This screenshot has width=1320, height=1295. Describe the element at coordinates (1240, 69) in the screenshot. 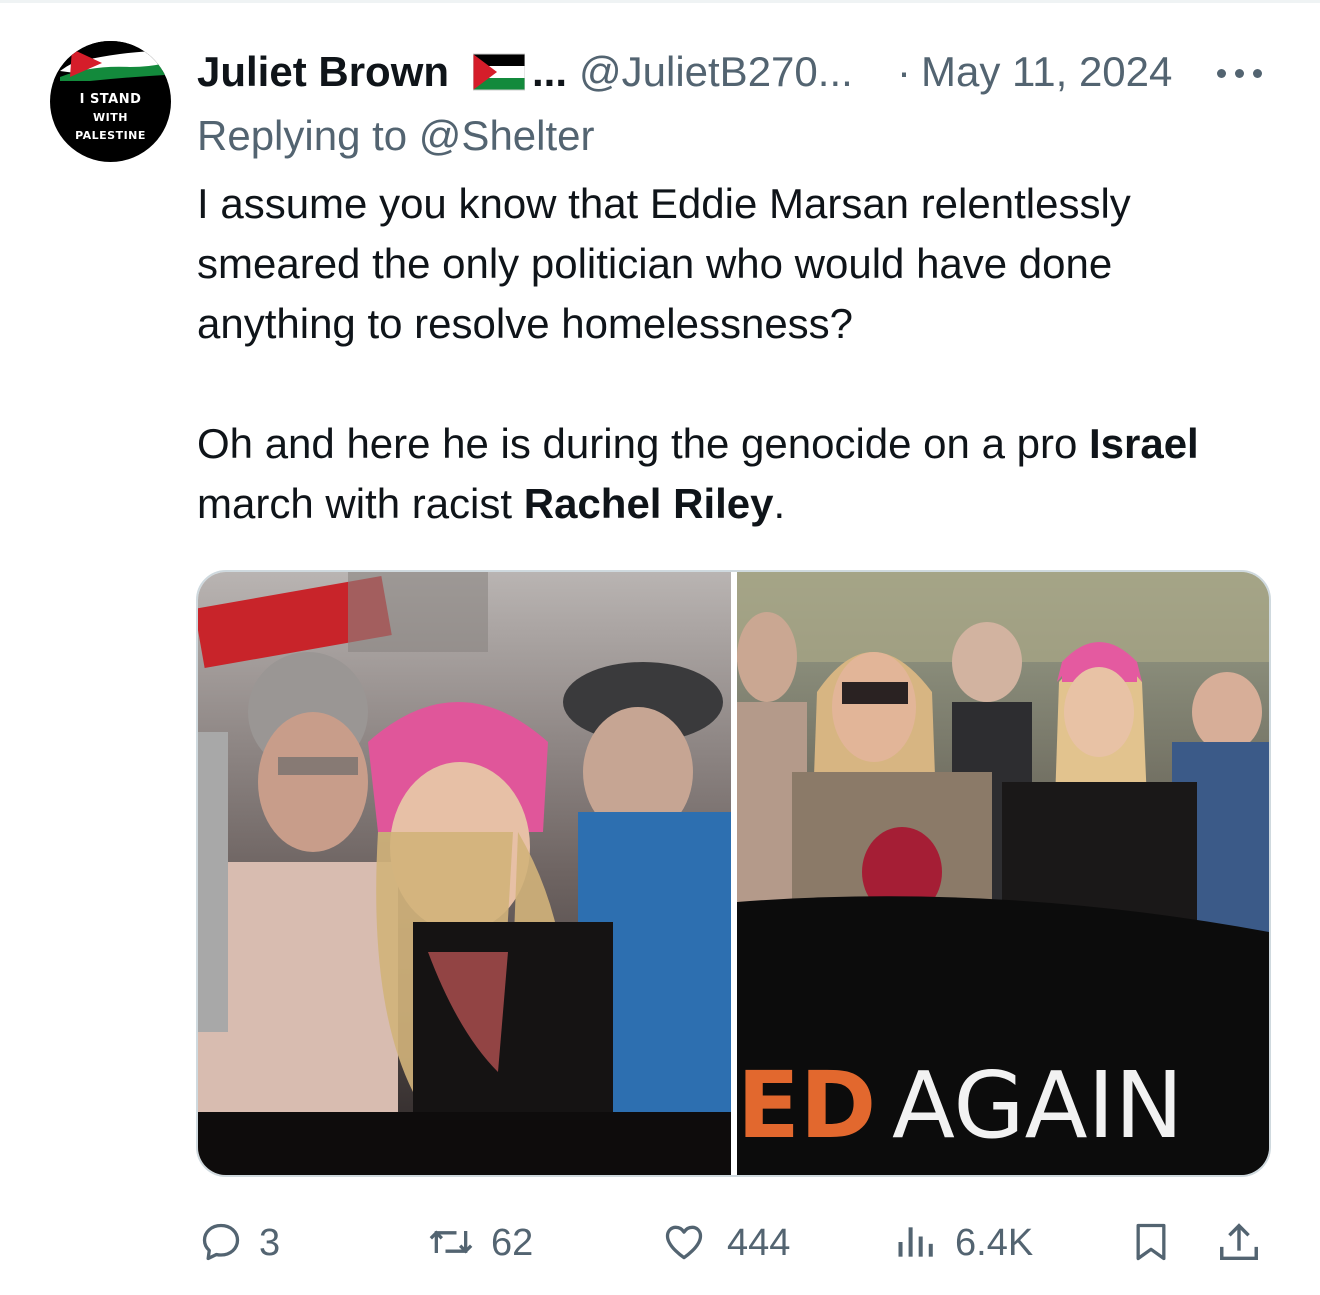

I see `more-icon` at that location.